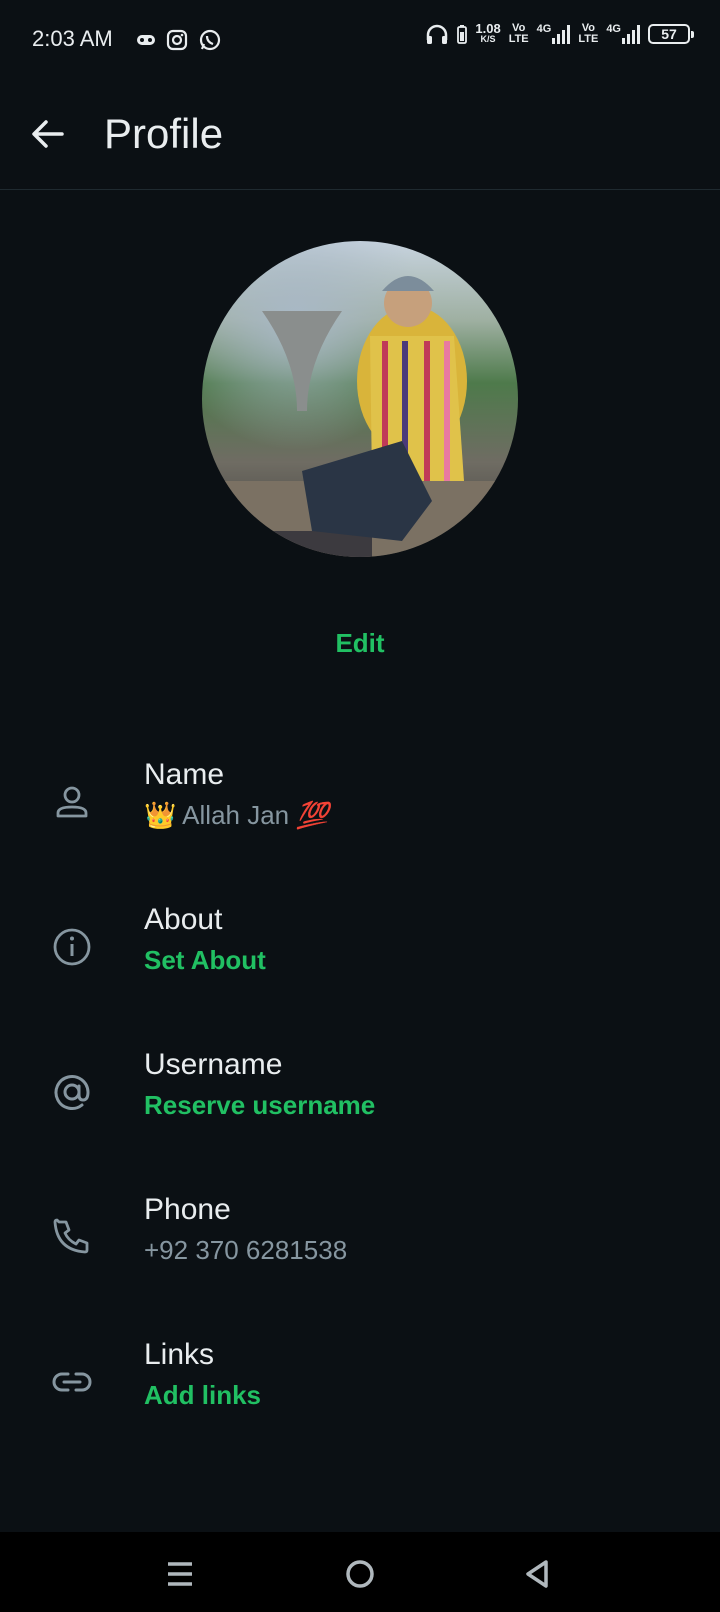 This screenshot has height=1612, width=720. I want to click on page-title: Profile, so click(164, 133).